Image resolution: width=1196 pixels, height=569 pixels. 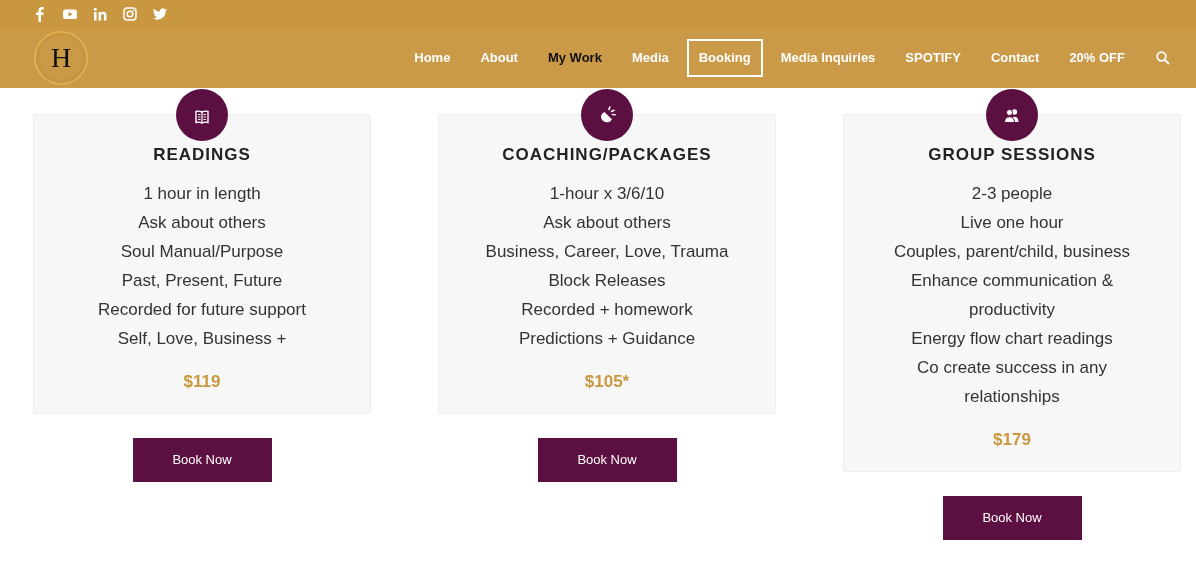 What do you see at coordinates (607, 310) in the screenshot?
I see `feature-text: Recorded + homework` at bounding box center [607, 310].